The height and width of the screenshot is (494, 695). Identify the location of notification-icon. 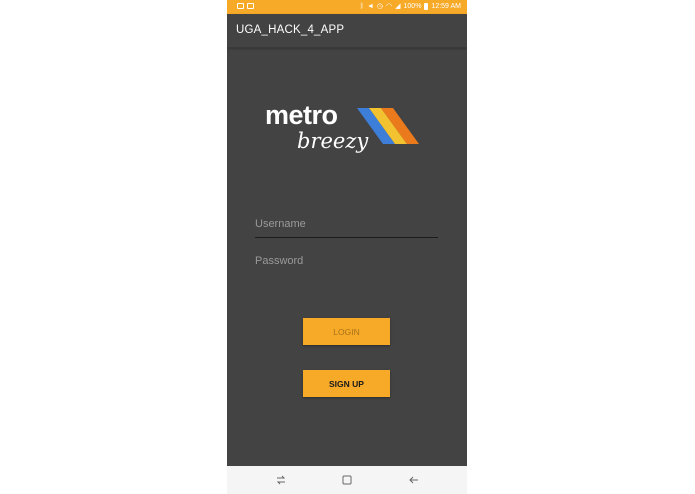
(240, 6).